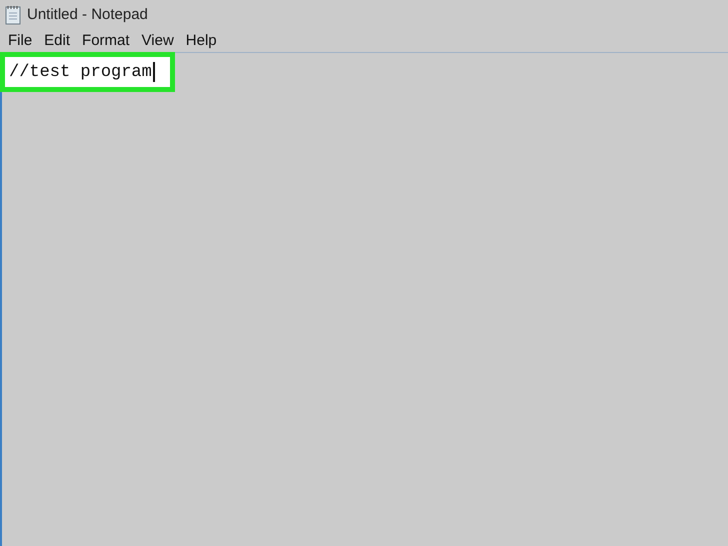 This screenshot has height=546, width=728. What do you see at coordinates (158, 40) in the screenshot?
I see `menu-item: View` at bounding box center [158, 40].